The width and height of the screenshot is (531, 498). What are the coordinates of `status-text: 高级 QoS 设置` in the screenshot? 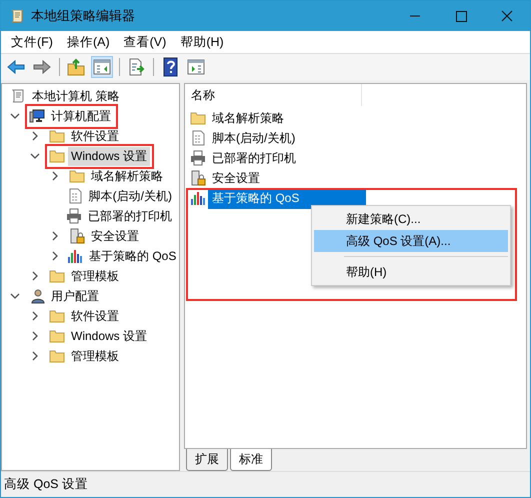 It's located at (46, 484).